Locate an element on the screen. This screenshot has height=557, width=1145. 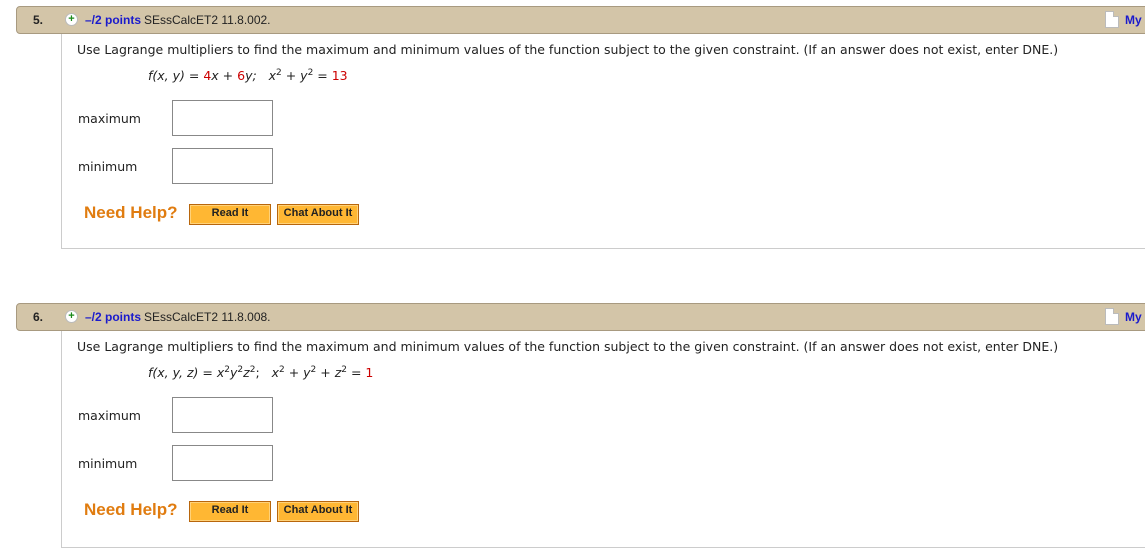
question-source: SEssCalcET2 11.8.008. is located at coordinates (207, 317).